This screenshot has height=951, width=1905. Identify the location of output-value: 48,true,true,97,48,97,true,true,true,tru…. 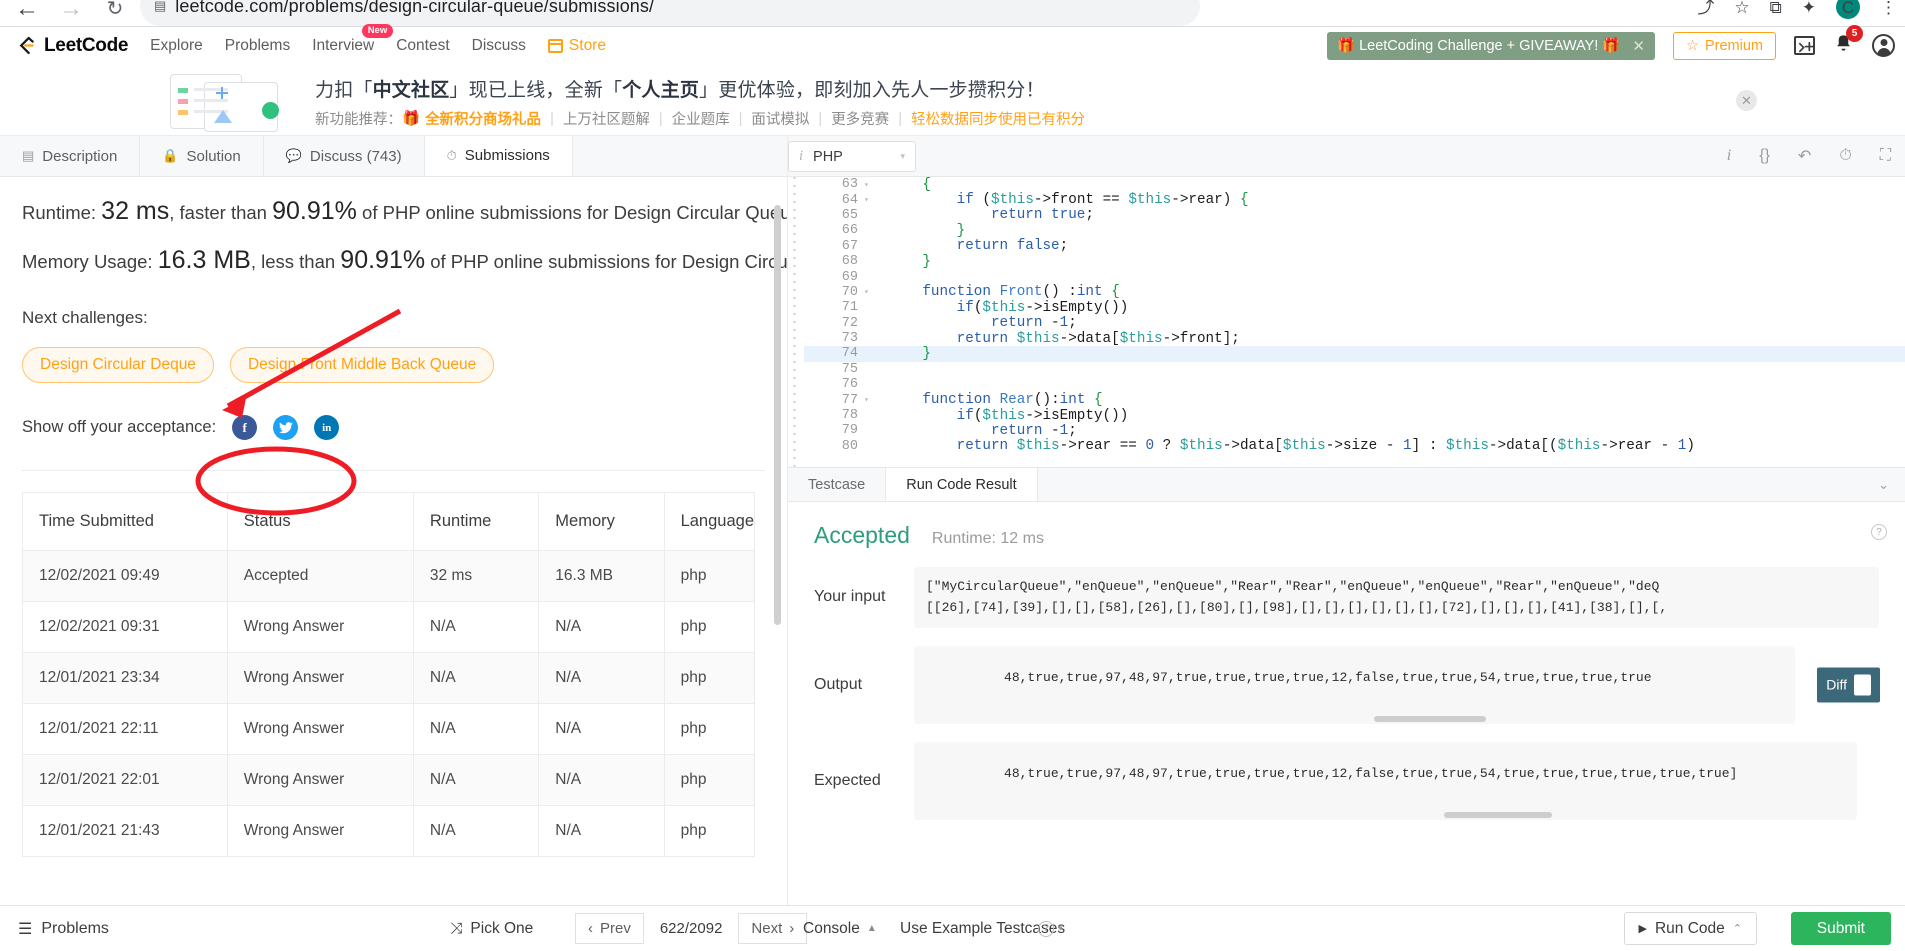
(1354, 684).